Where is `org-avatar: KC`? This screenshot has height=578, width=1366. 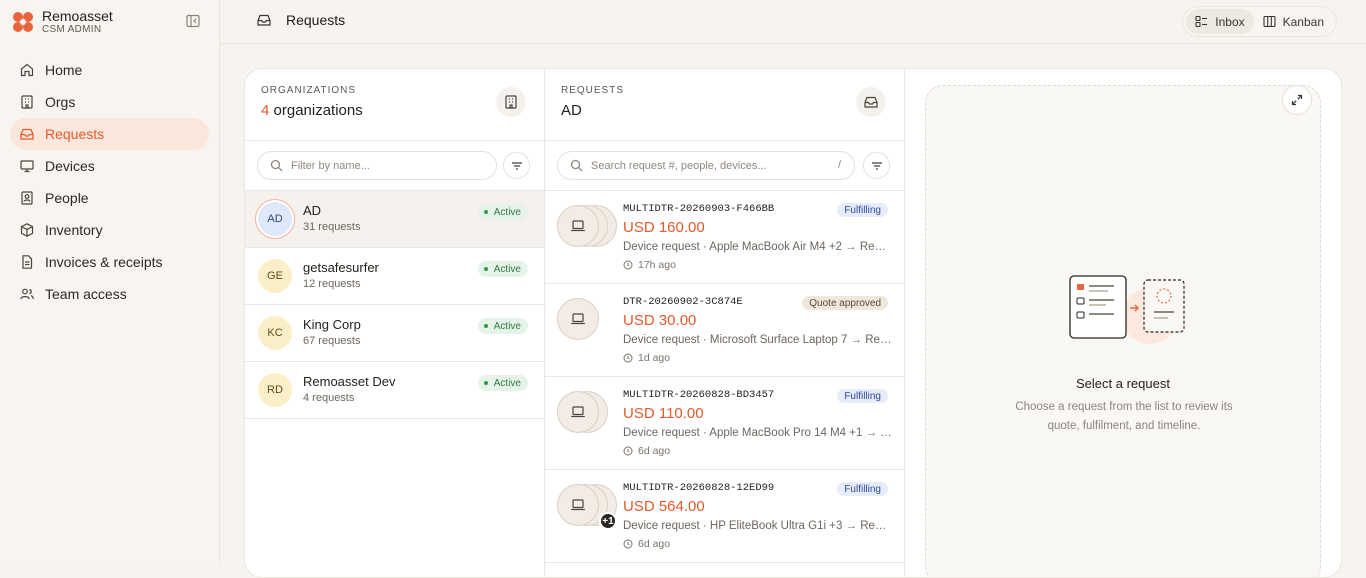 org-avatar: KC is located at coordinates (275, 333).